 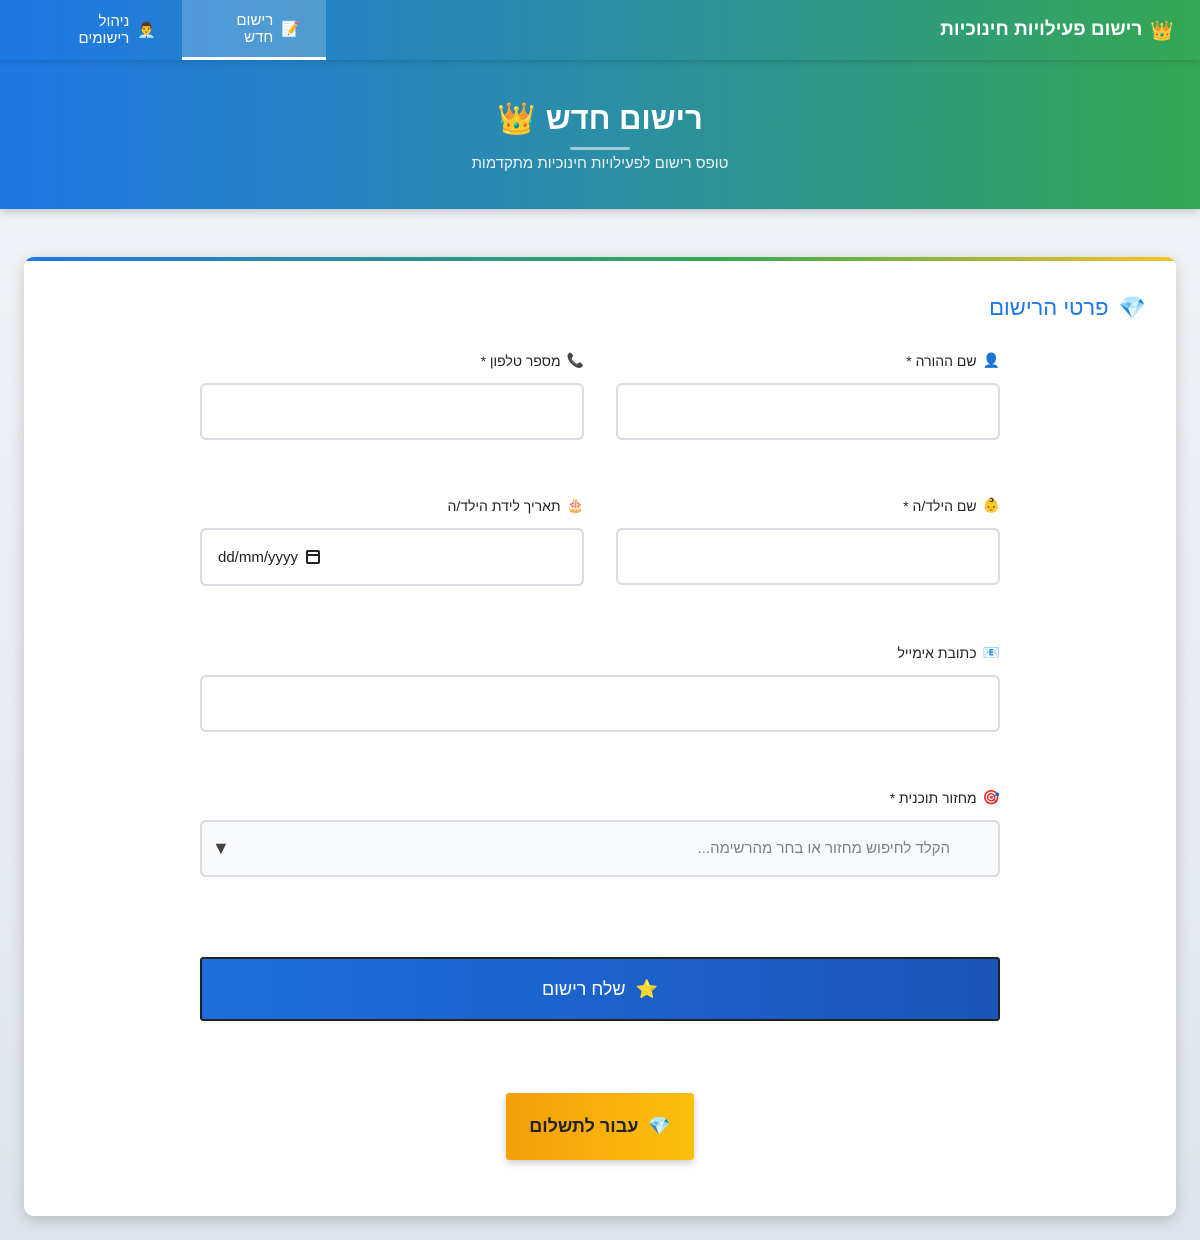 I want to click on phone-label: 📞 מספר טלפון *, so click(x=532, y=361).